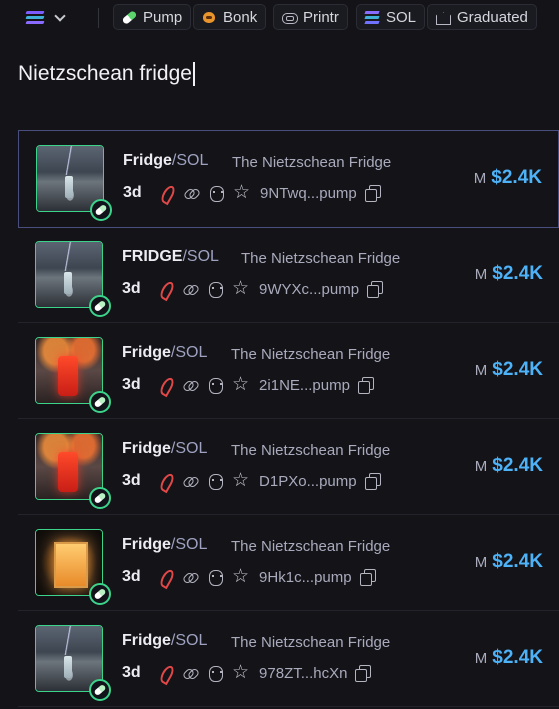 The width and height of the screenshot is (559, 709). Describe the element at coordinates (289, 17) in the screenshot. I see `printr-icon` at that location.